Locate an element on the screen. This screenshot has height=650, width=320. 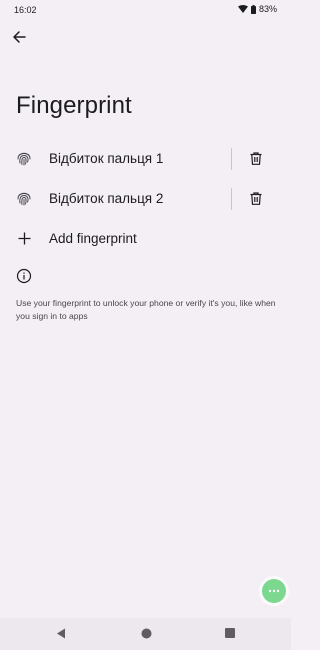
battery-percent: 83% is located at coordinates (267, 9).